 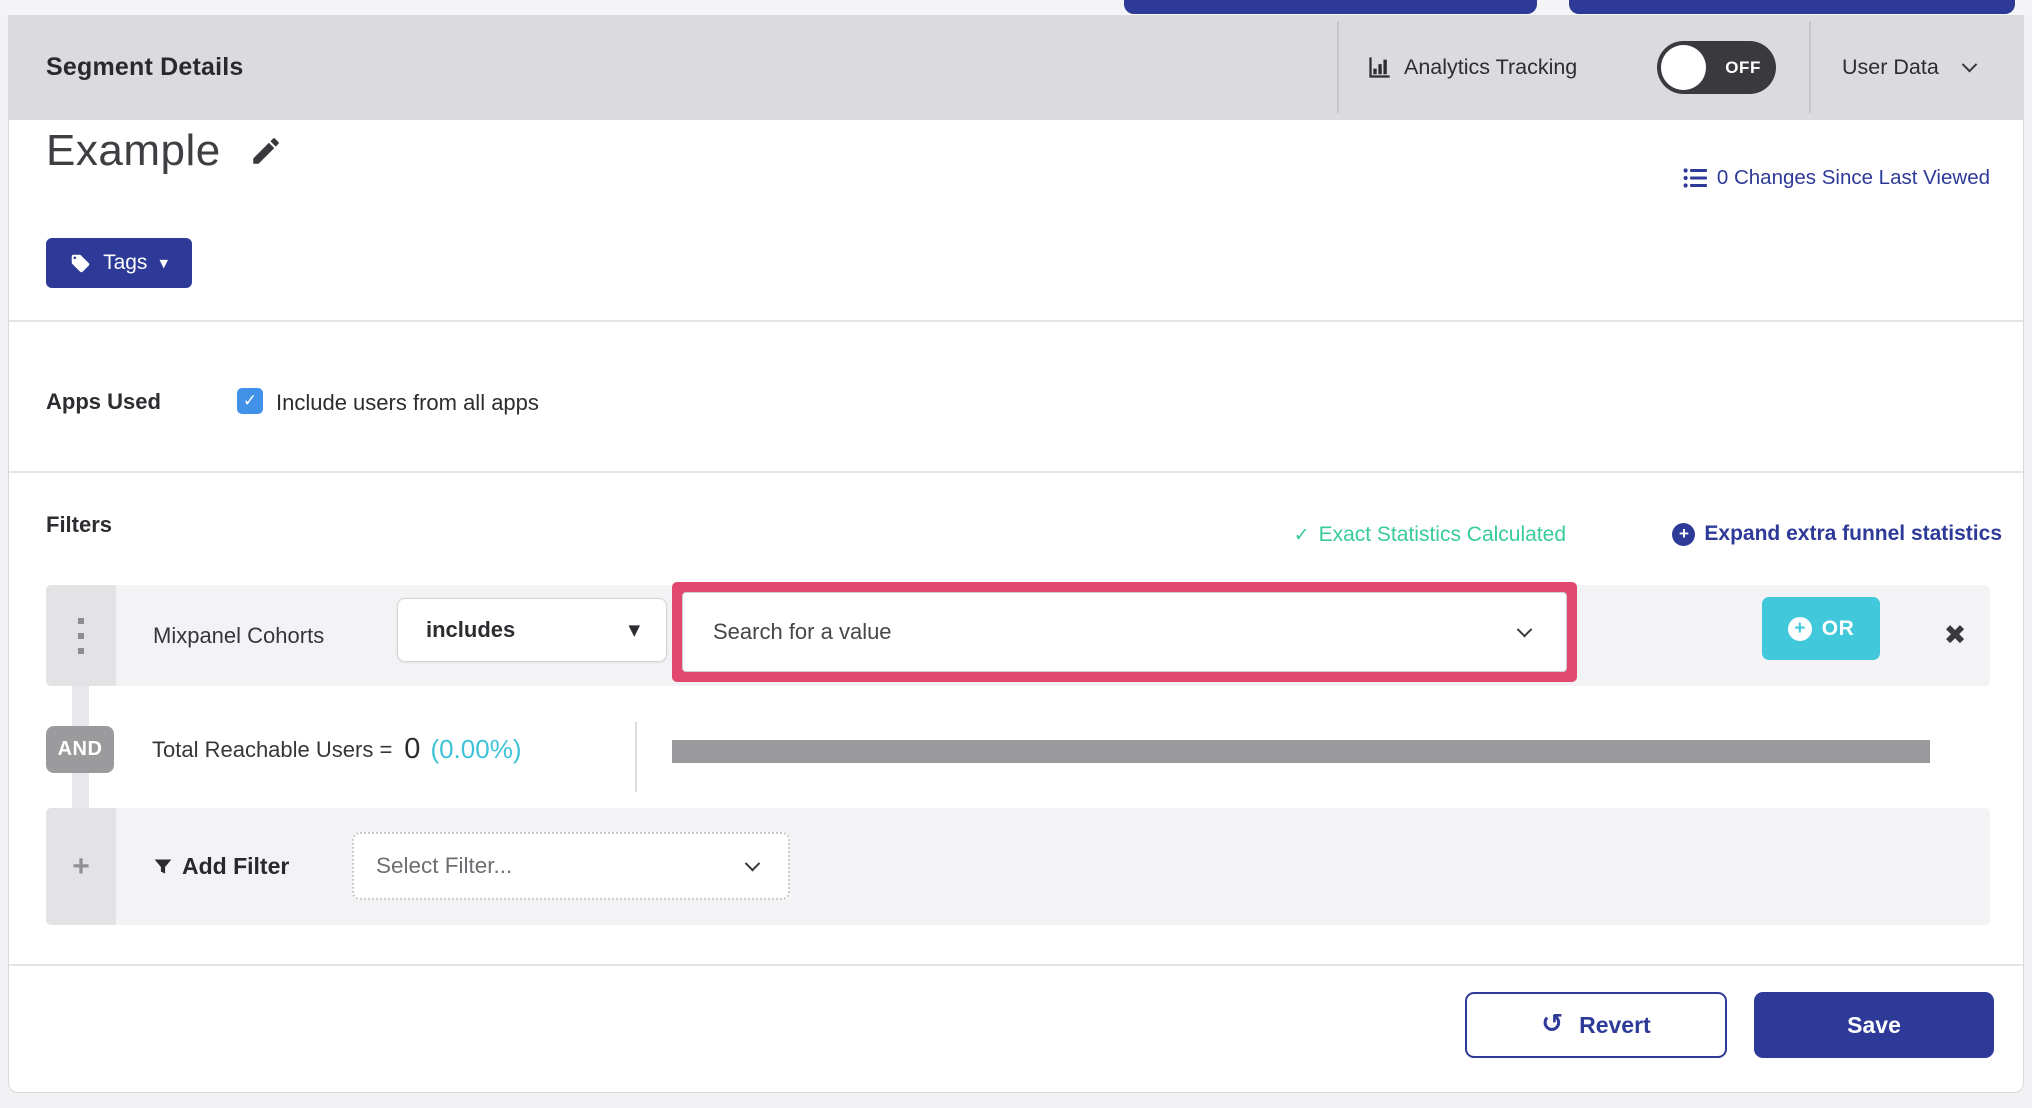 I want to click on segment-title-row: Example, so click(x=164, y=151).